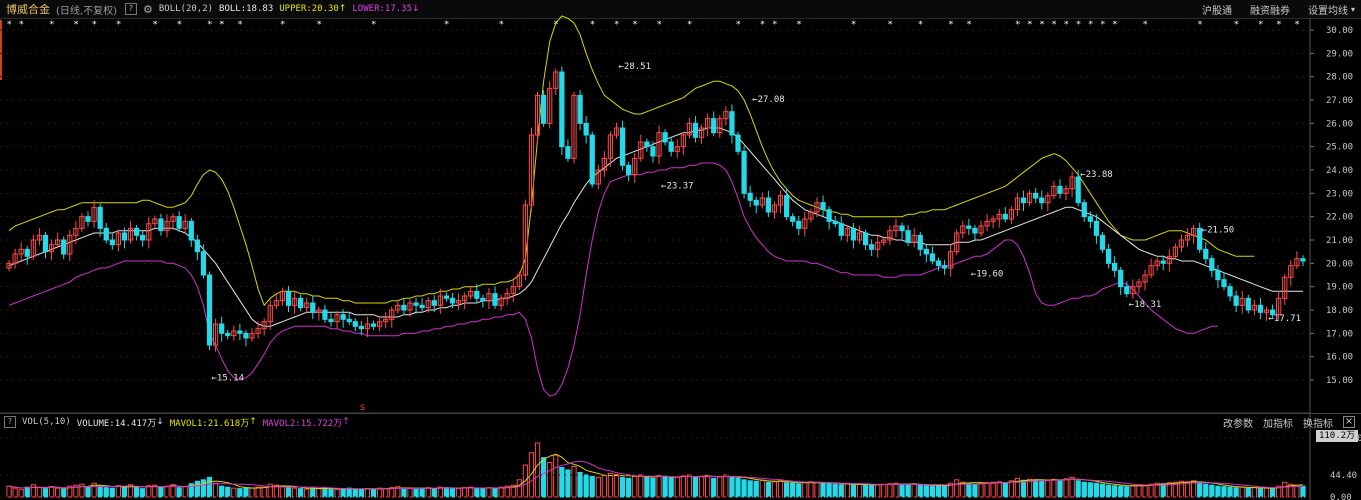 Image resolution: width=1361 pixels, height=500 pixels. Describe the element at coordinates (1339, 288) in the screenshot. I see `price-tick-label: 19.00` at that location.